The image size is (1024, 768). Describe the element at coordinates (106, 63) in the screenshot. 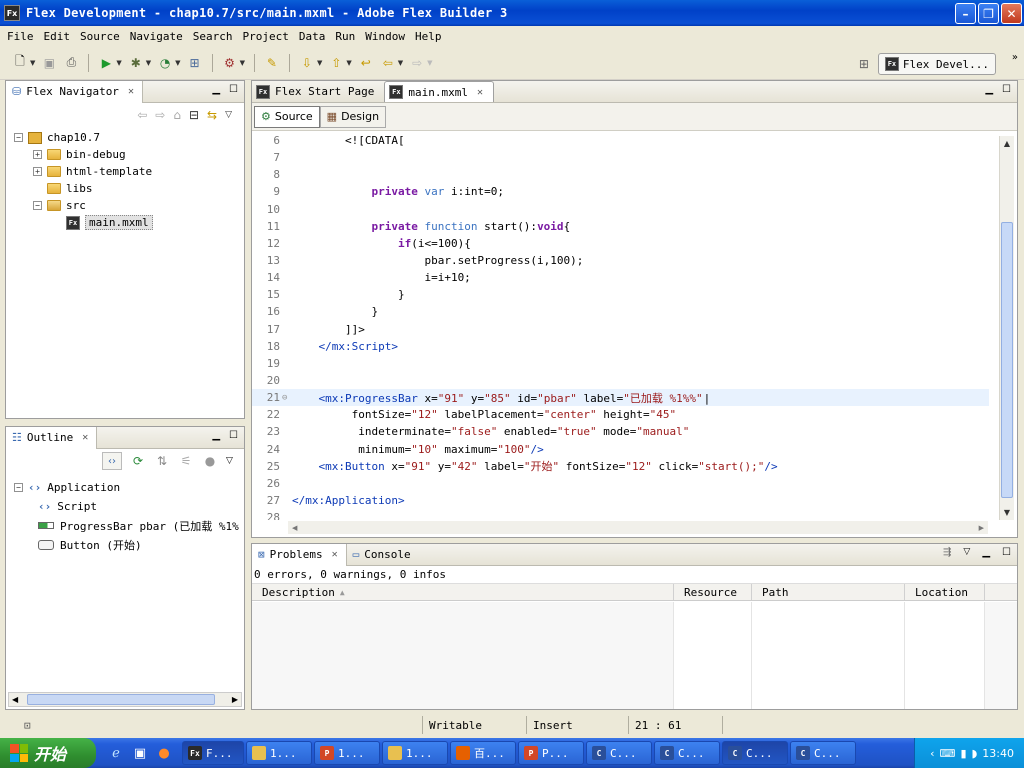

I see `run-icon: ▶` at that location.